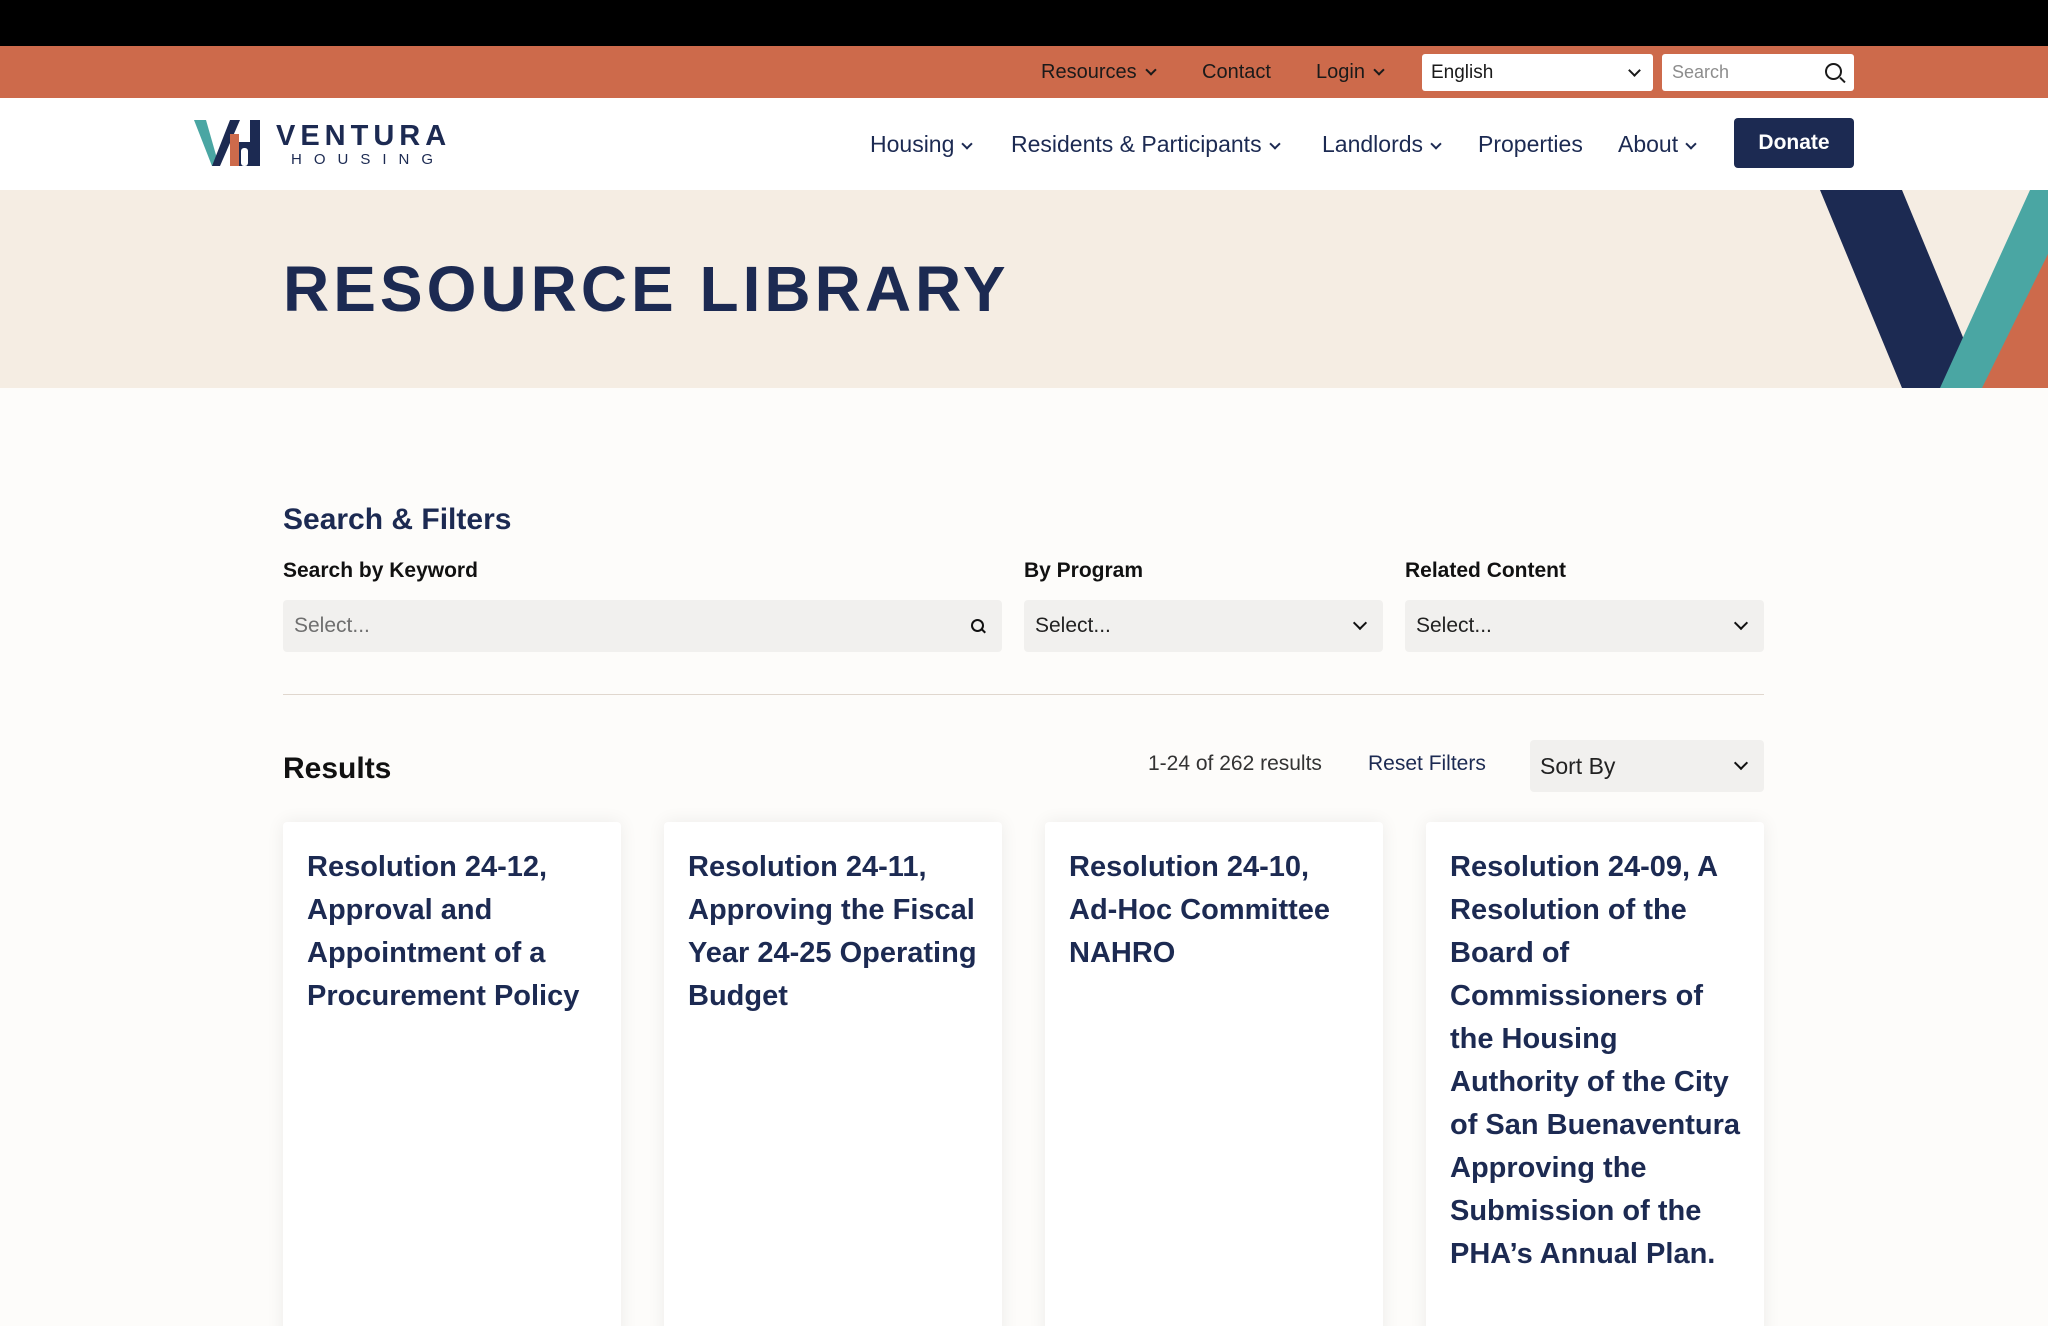  Describe the element at coordinates (1024, 23) in the screenshot. I see `top-black-bar` at that location.